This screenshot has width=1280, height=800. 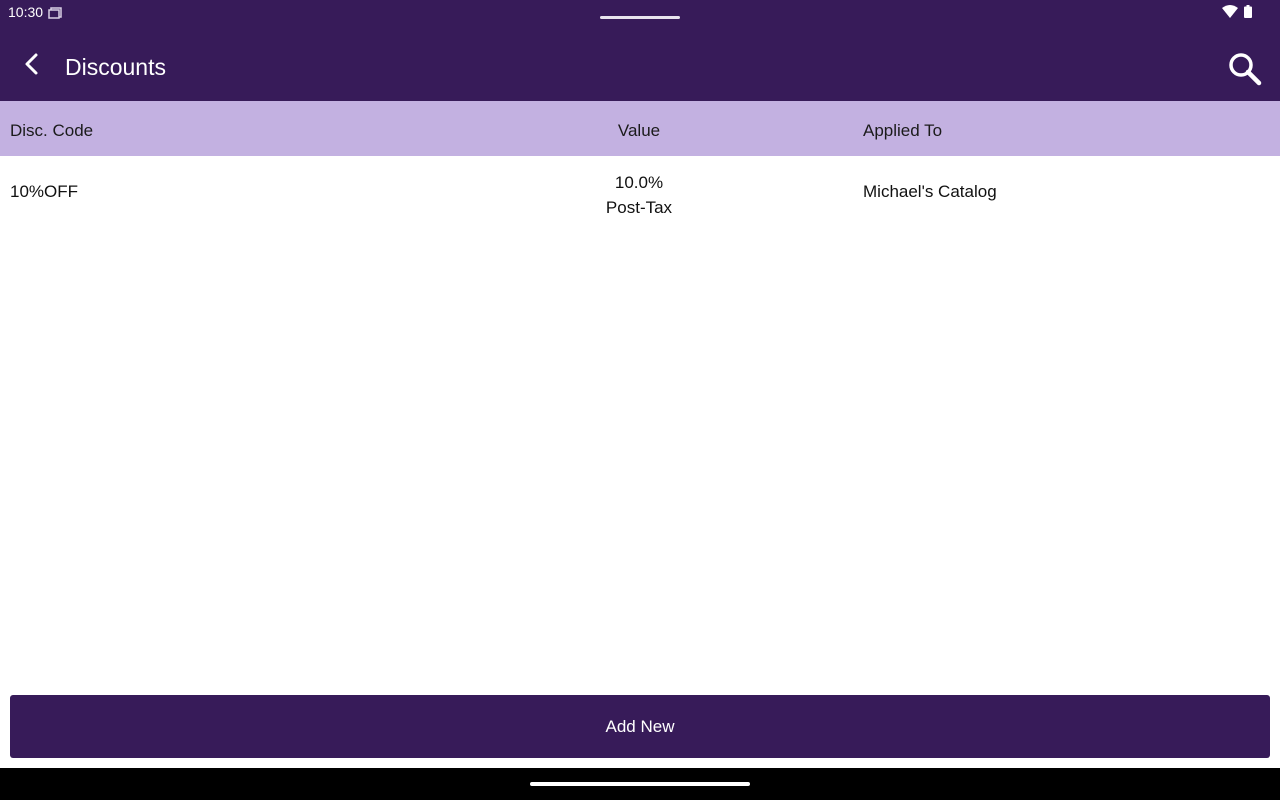 What do you see at coordinates (1248, 11) in the screenshot?
I see `battery-icon` at bounding box center [1248, 11].